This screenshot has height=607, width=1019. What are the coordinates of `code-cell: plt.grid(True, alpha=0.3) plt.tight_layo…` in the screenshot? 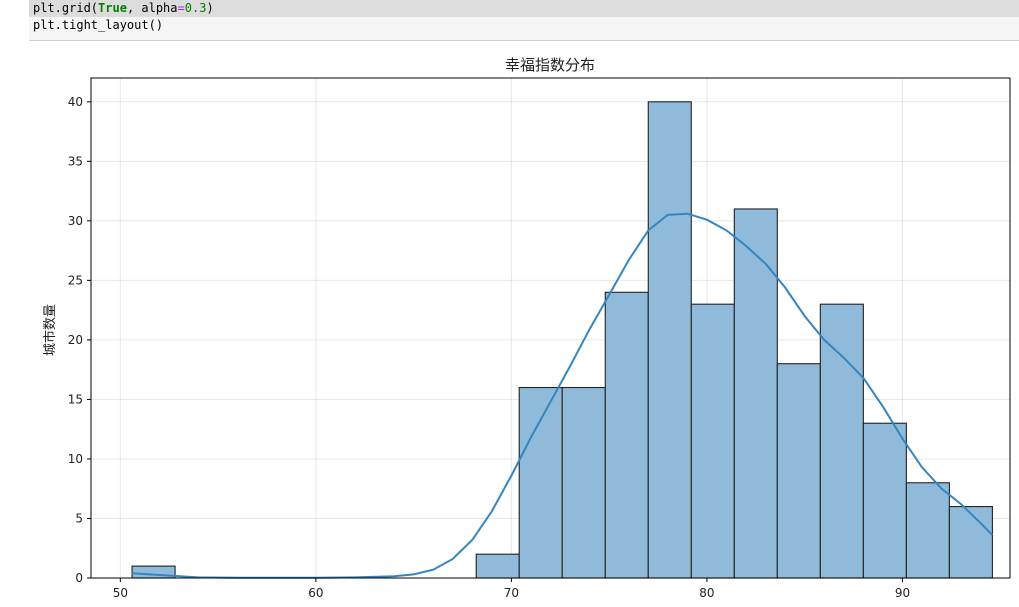 It's located at (524, 20).